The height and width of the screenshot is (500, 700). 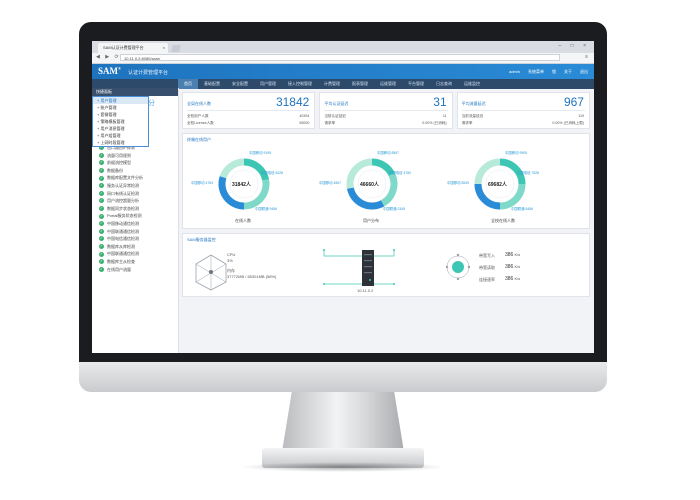 What do you see at coordinates (434, 123) in the screenshot?
I see `row-value: 0.00% (已消耗)` at bounding box center [434, 123].